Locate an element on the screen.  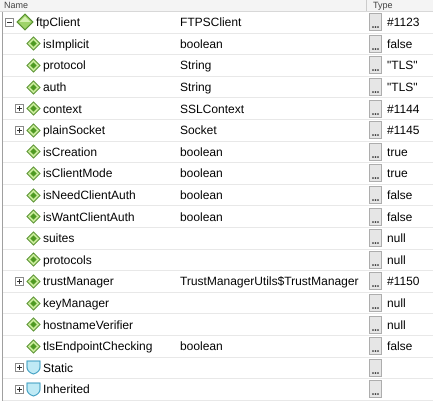
variable-name: ftpClient is located at coordinates (58, 22).